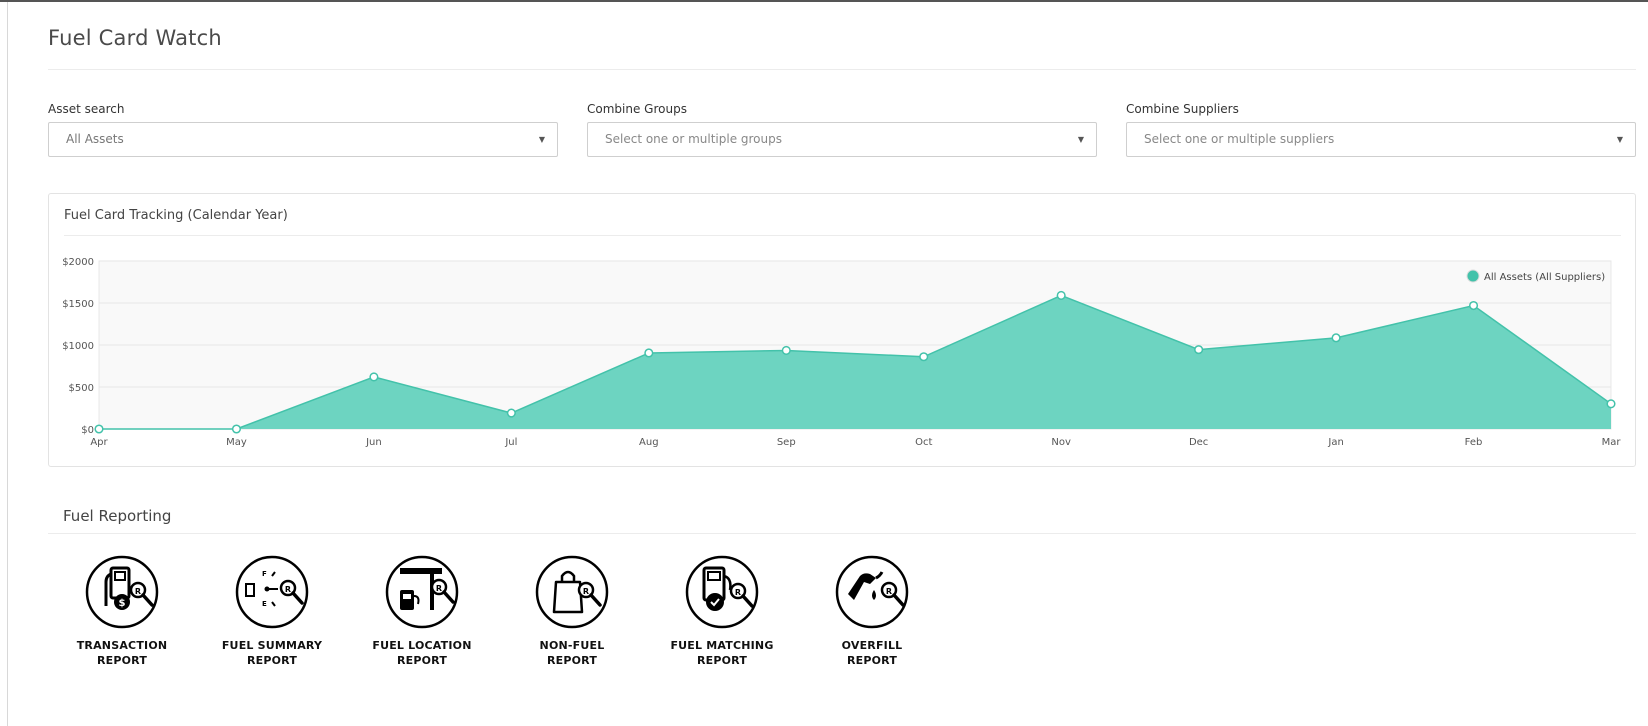  Describe the element at coordinates (572, 653) in the screenshot. I see `report-label: NON-FUEL REPORT` at that location.